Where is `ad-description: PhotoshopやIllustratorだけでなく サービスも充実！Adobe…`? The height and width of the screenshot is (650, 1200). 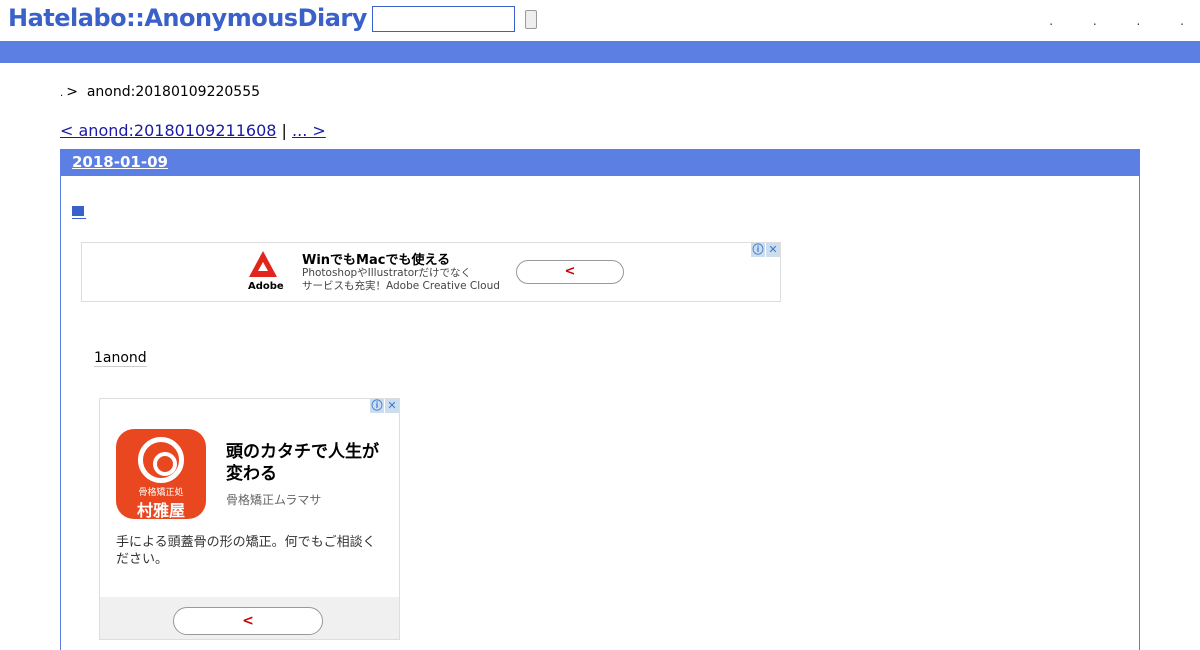 ad-description: PhotoshopやIllustratorだけでなく サービスも充実！Adobe… is located at coordinates (401, 280).